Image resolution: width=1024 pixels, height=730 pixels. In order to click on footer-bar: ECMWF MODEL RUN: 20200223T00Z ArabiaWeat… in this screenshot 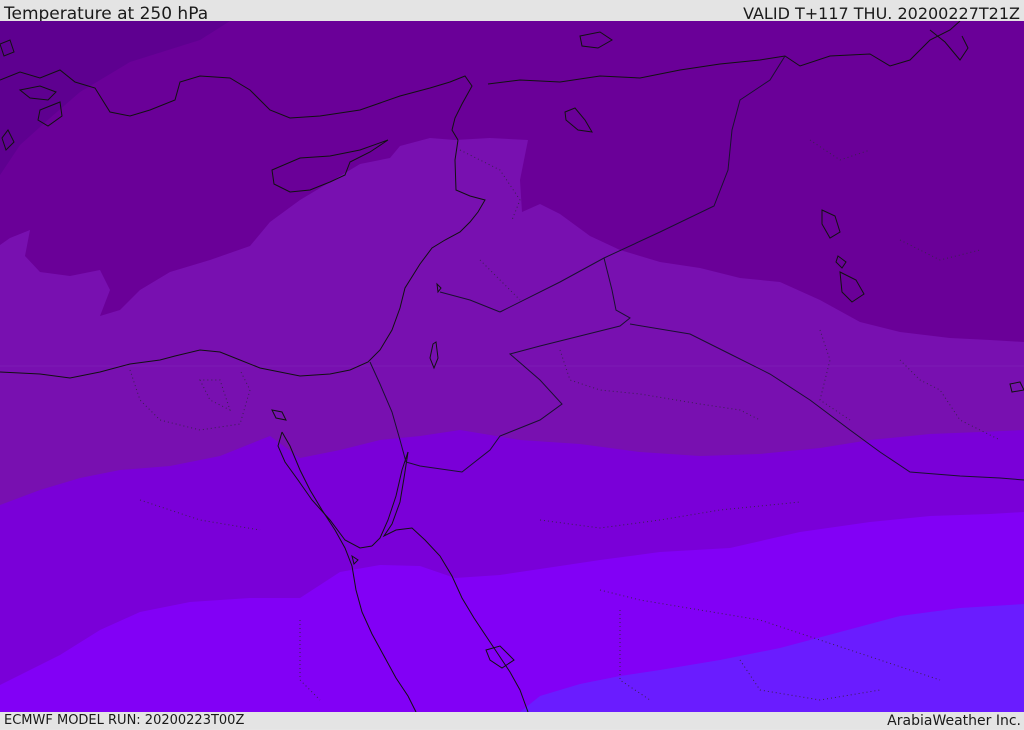, I will do `click(512, 720)`.